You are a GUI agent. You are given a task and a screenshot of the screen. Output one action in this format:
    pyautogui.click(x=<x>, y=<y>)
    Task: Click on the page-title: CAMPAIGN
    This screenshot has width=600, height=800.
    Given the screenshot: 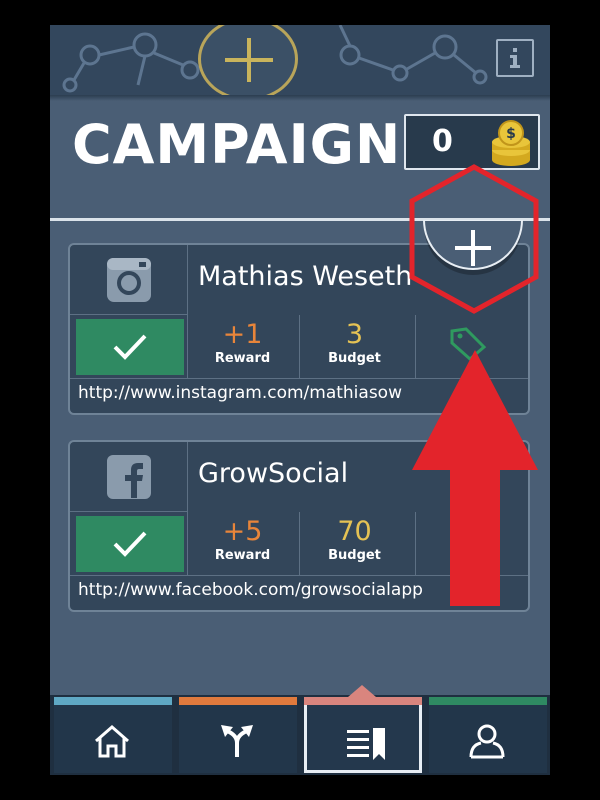 What is the action you would take?
    pyautogui.click(x=237, y=144)
    